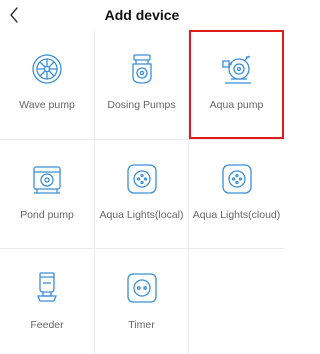 The width and height of the screenshot is (320, 354). I want to click on dosing-pump-icon, so click(142, 69).